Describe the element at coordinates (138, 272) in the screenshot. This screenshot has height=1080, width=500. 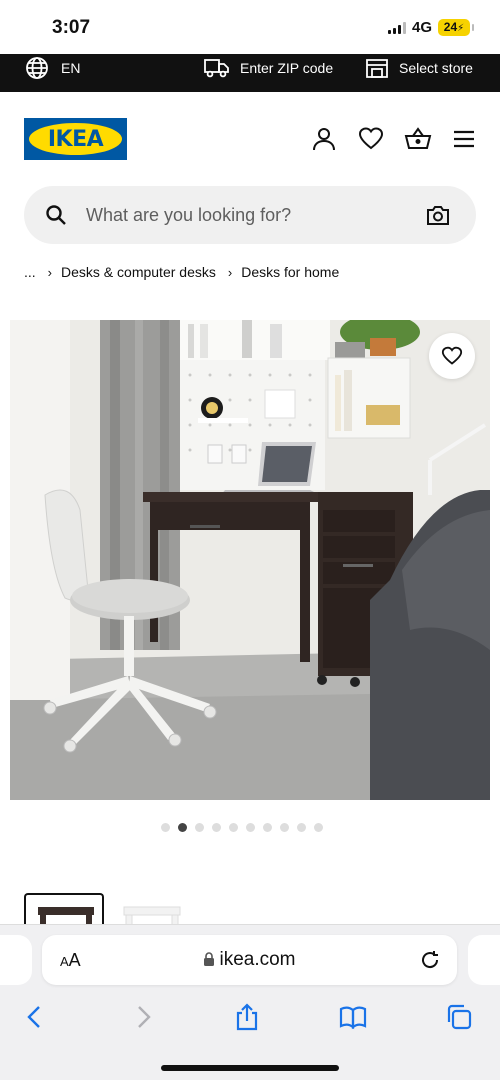
I see `breadcrumb-item-desks-computer: Desks & computer desks` at that location.